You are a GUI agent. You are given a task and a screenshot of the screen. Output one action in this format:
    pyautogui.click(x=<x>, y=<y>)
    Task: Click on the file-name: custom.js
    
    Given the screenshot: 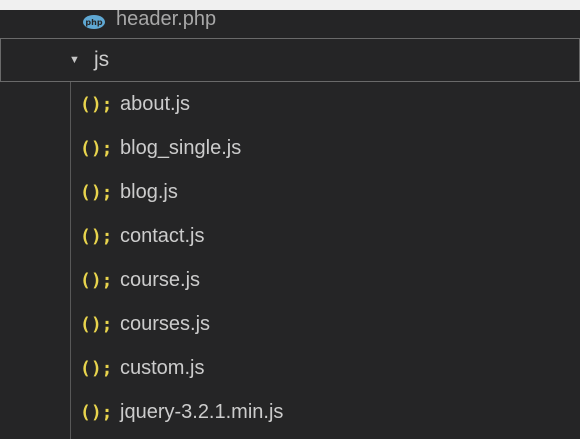 What is the action you would take?
    pyautogui.click(x=162, y=367)
    